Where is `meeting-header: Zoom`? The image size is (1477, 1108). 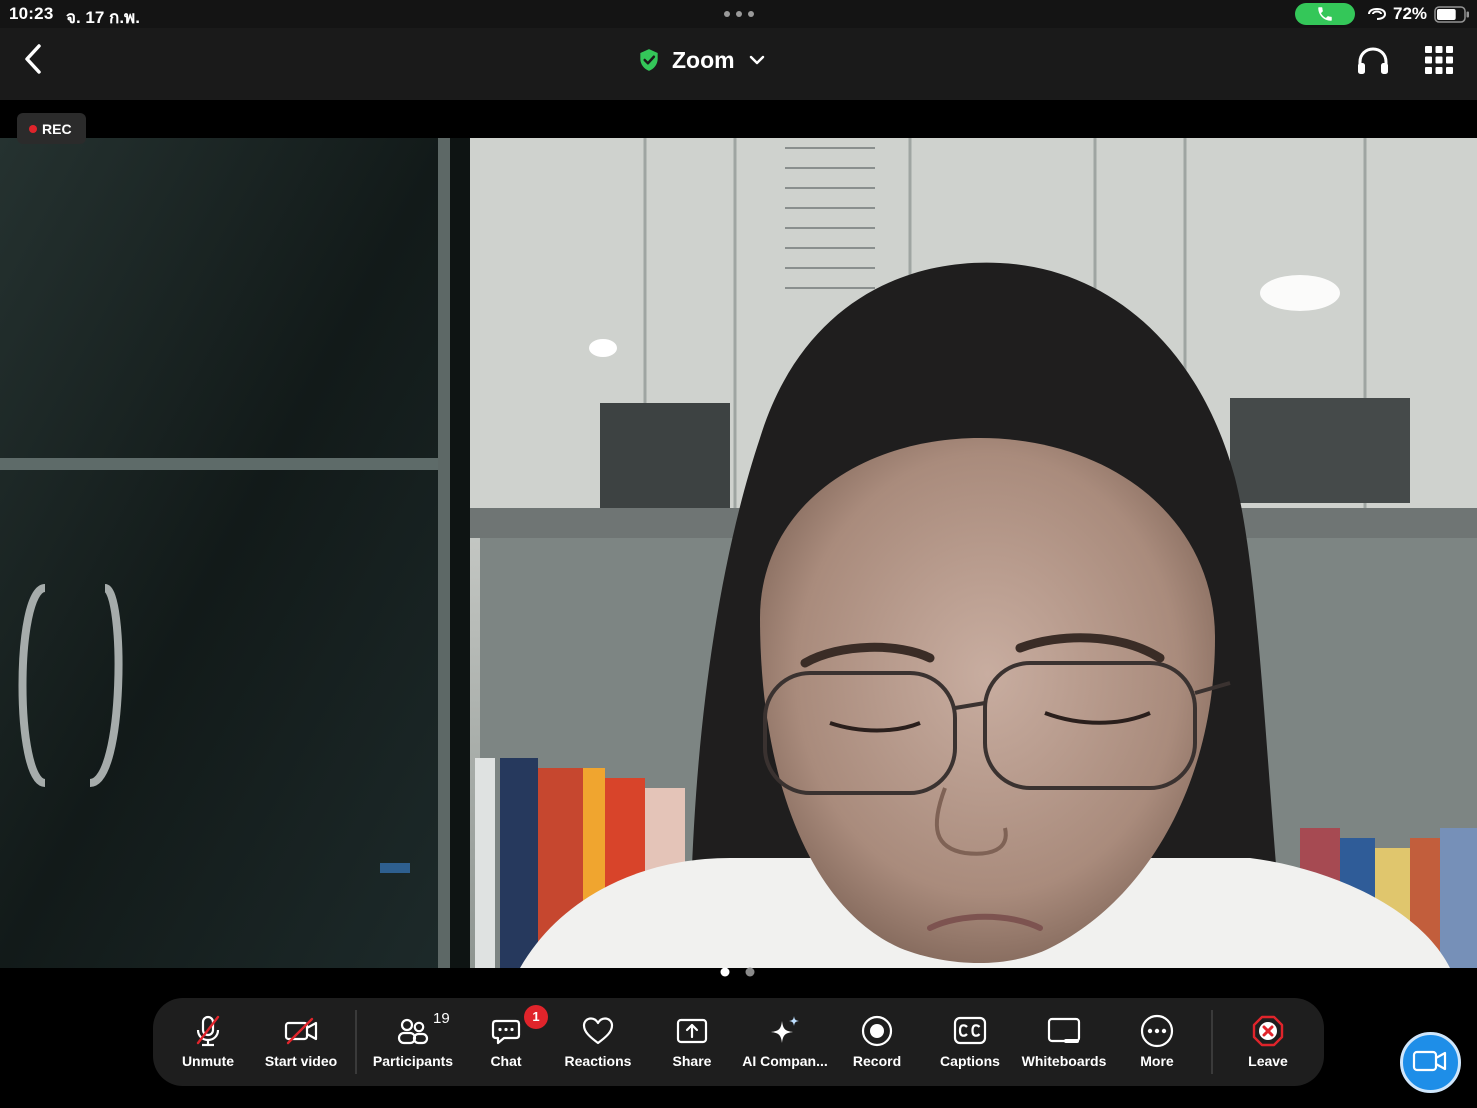 meeting-header: Zoom is located at coordinates (738, 64).